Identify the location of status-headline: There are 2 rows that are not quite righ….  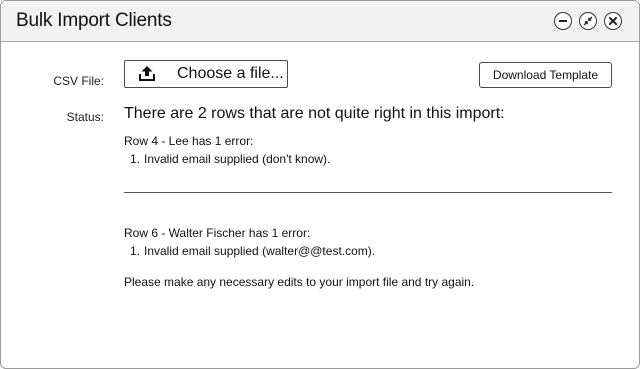
(314, 113).